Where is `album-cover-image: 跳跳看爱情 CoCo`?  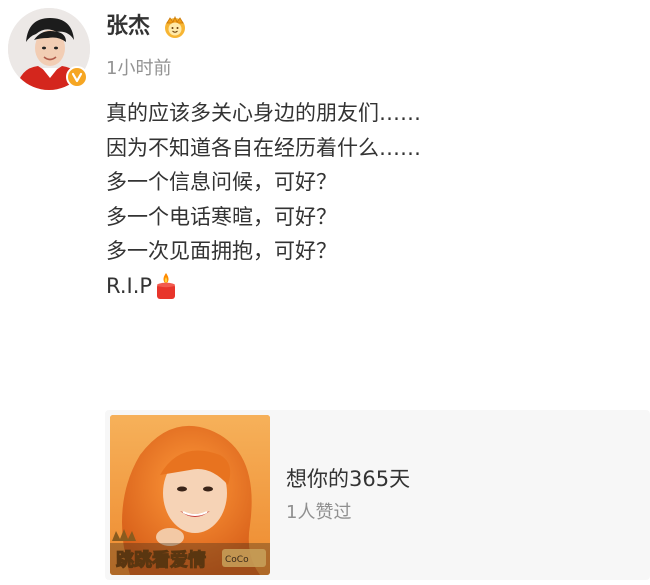 album-cover-image: 跳跳看爱情 CoCo is located at coordinates (190, 495).